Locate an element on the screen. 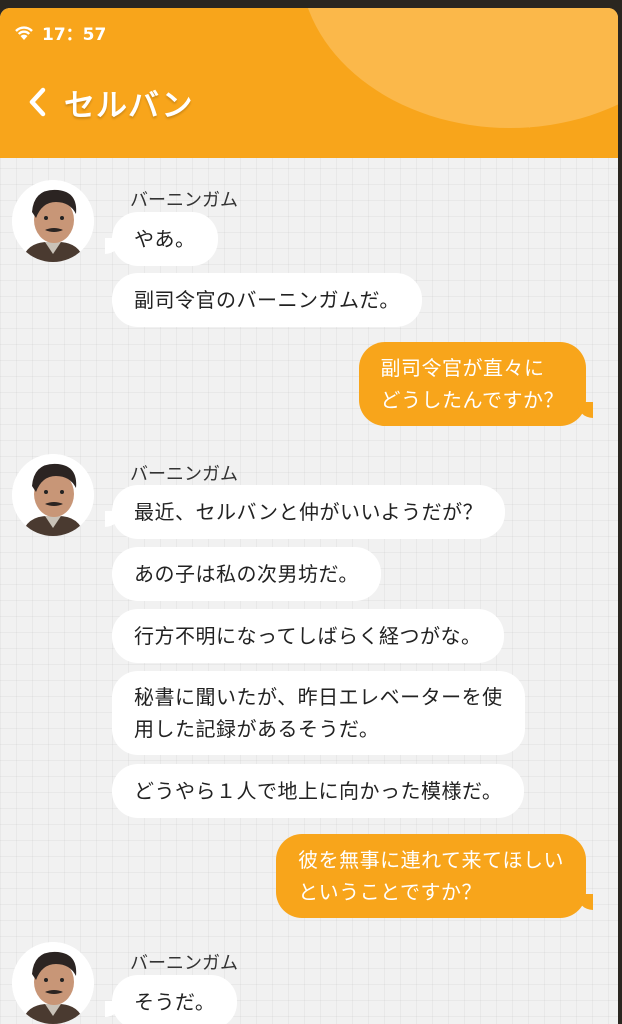  header-decoration is located at coordinates (459, 68).